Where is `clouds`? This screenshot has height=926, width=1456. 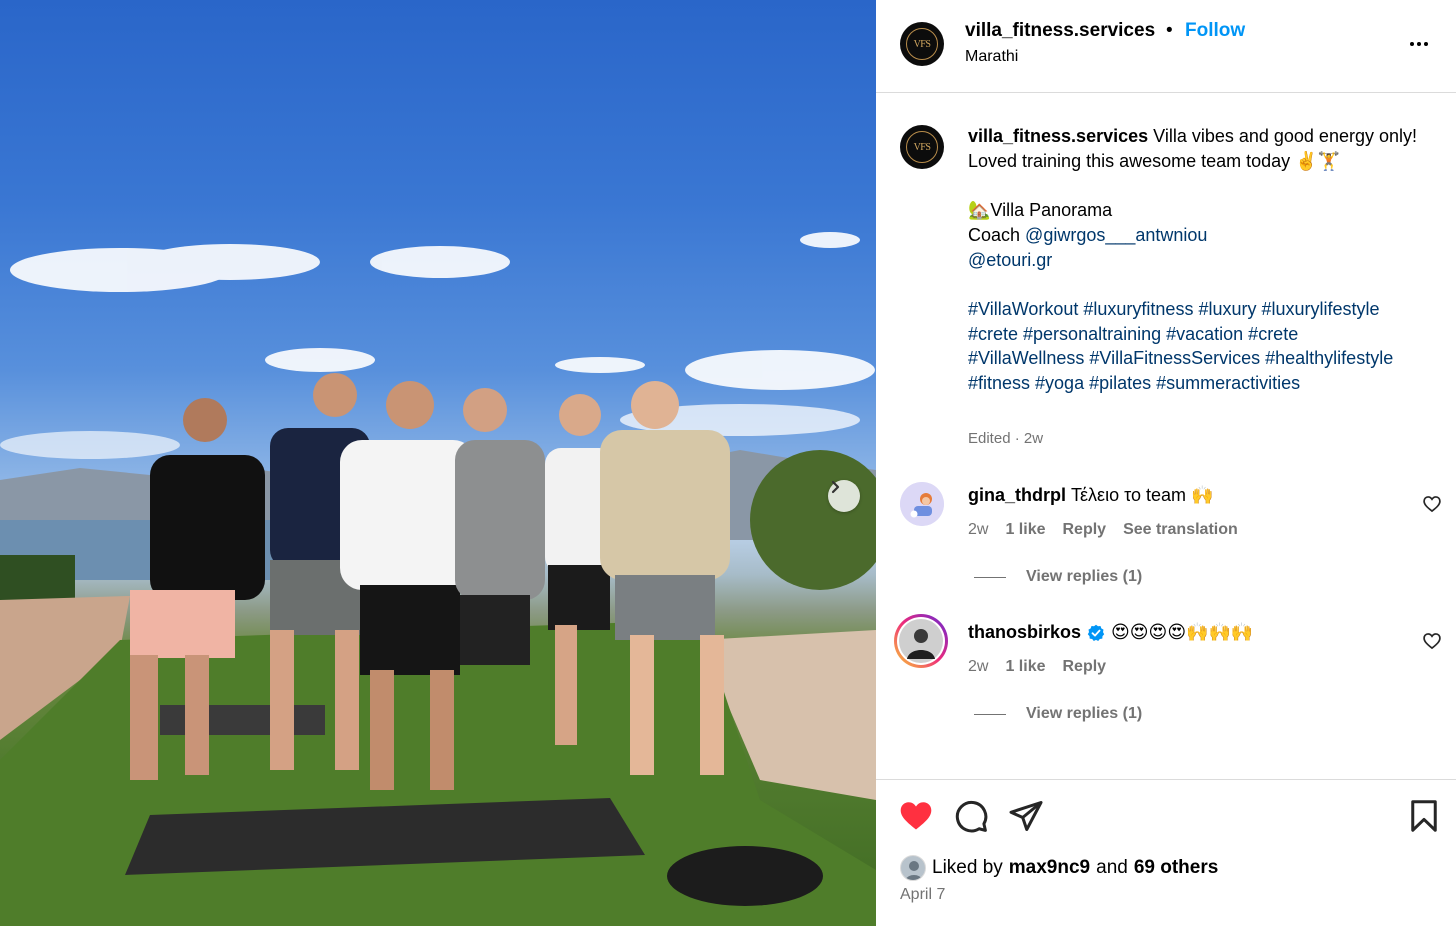
clouds is located at coordinates (437, 345).